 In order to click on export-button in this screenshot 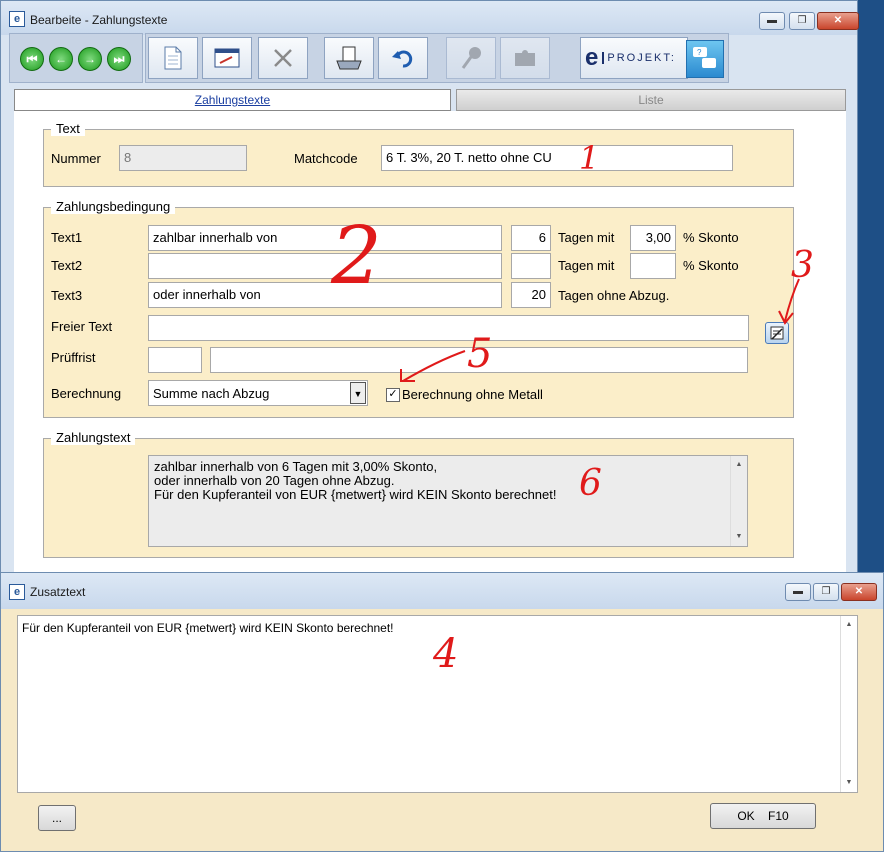, I will do `click(525, 58)`.